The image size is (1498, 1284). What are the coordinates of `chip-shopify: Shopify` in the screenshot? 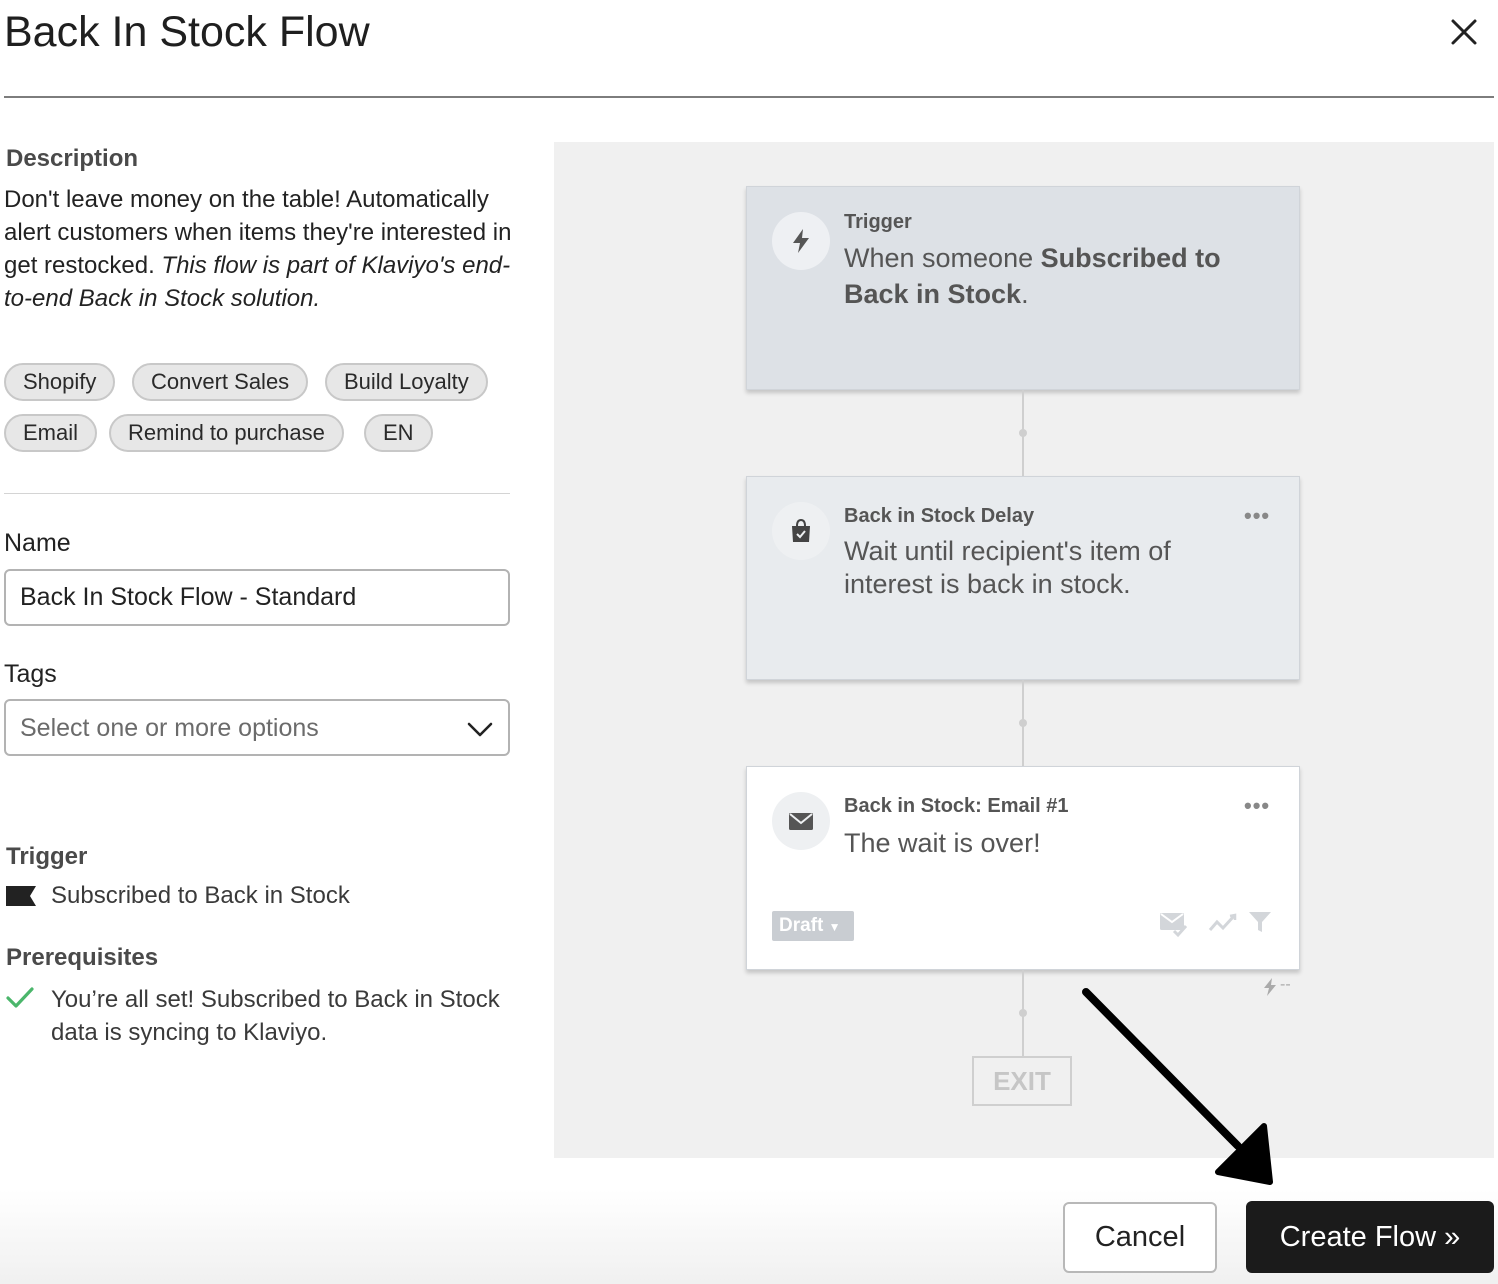 It's located at (60, 382).